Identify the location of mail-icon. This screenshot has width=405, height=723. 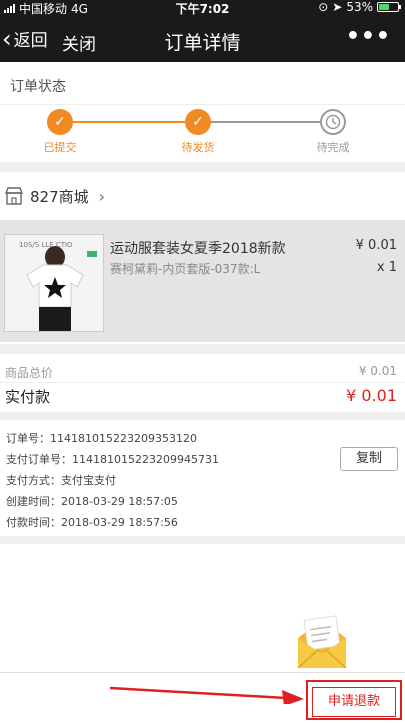
(322, 642).